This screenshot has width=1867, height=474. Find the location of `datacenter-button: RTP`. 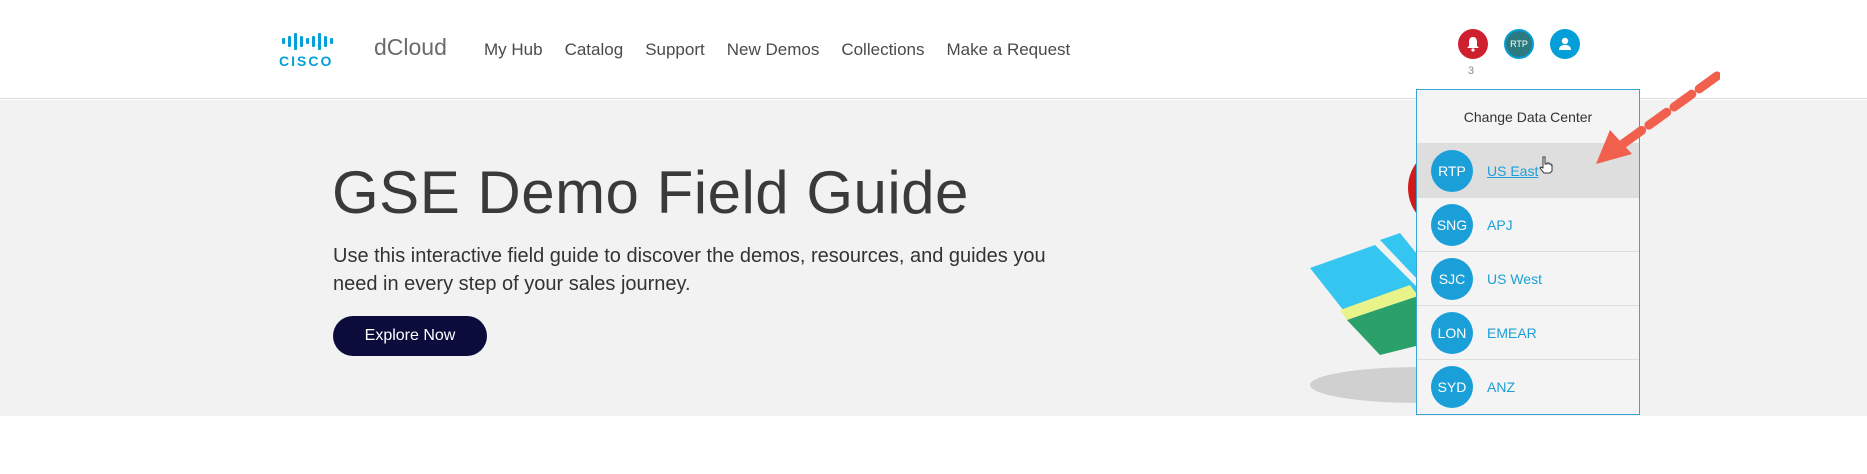

datacenter-button: RTP is located at coordinates (1519, 44).